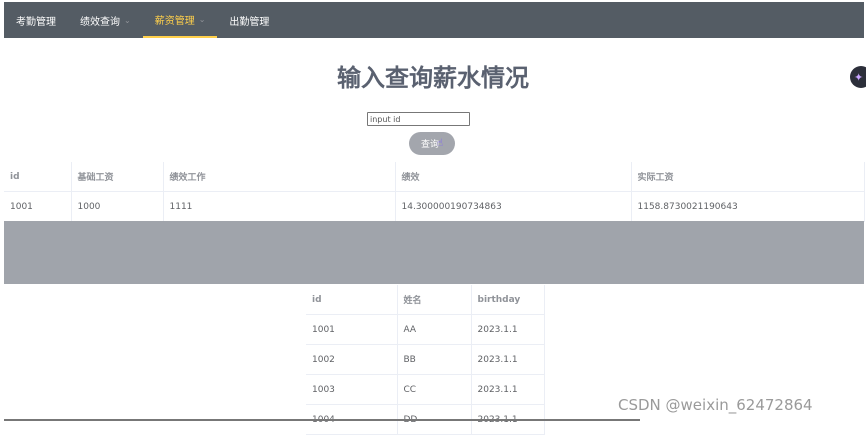  What do you see at coordinates (434, 300) in the screenshot?
I see `column-header: 姓名` at bounding box center [434, 300].